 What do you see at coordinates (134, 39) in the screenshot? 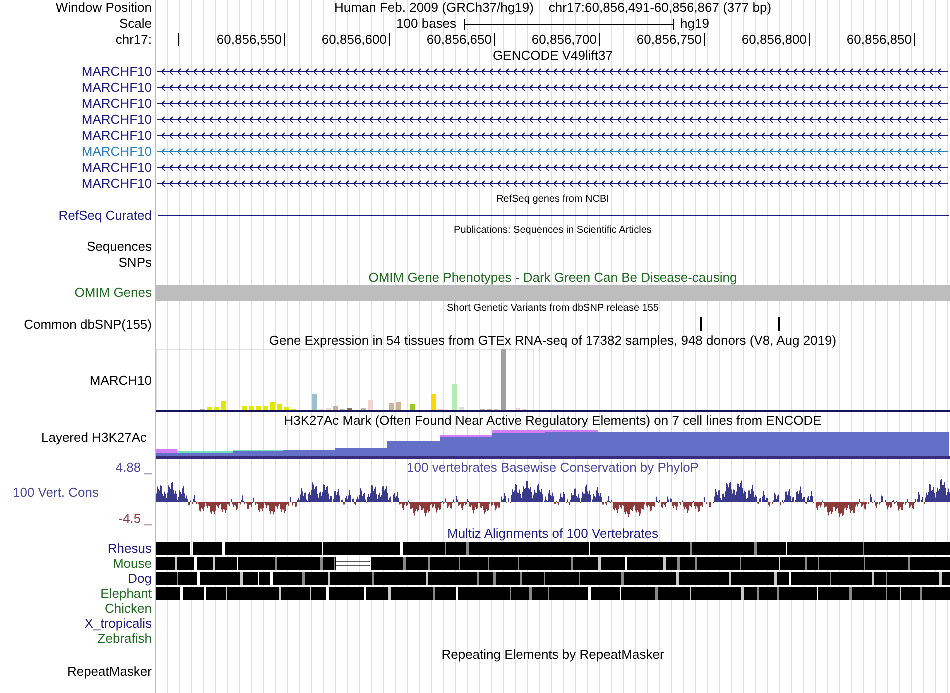
I see `track-label: chr17:` at bounding box center [134, 39].